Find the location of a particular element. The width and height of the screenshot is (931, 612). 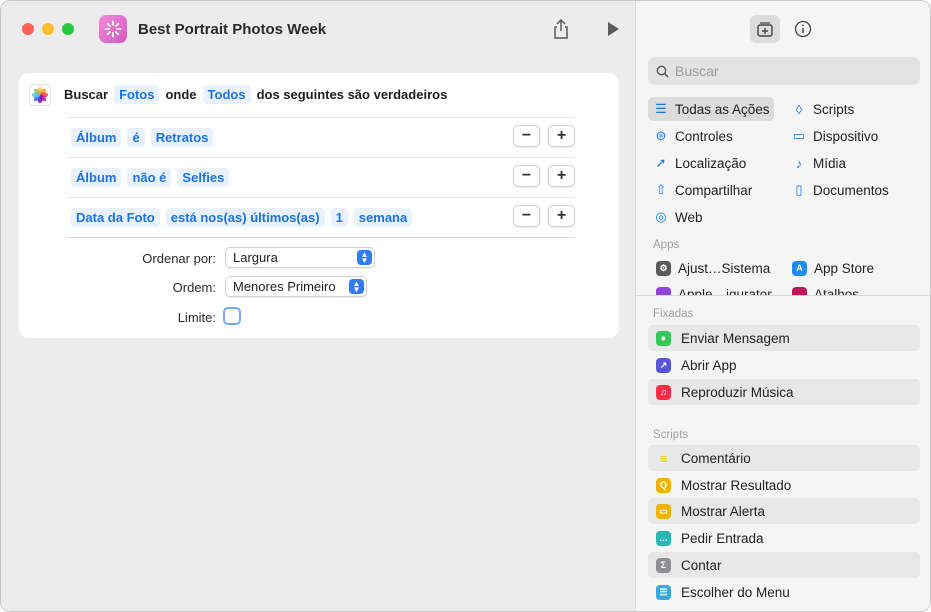

category-share: ⇧ Compartilhar is located at coordinates (700, 190).